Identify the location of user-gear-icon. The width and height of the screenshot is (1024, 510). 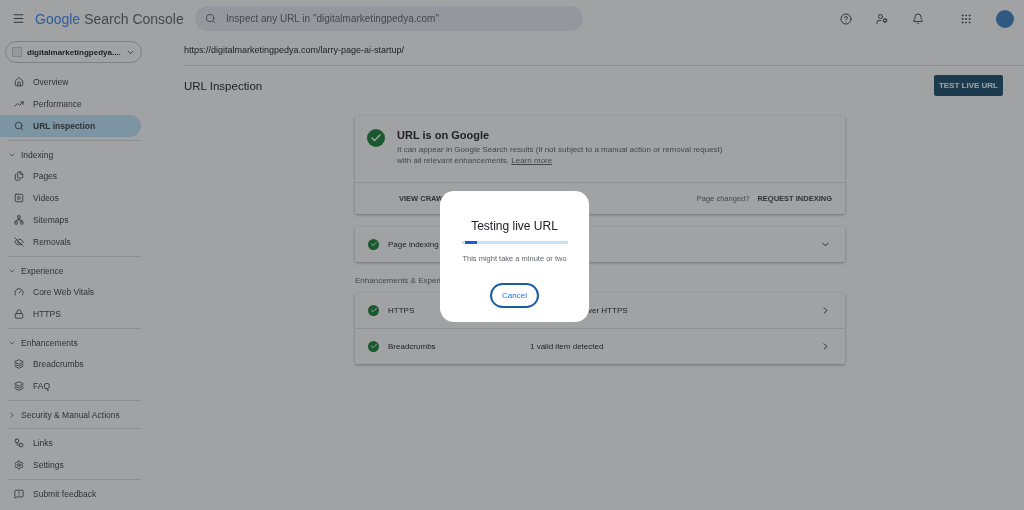
(882, 18).